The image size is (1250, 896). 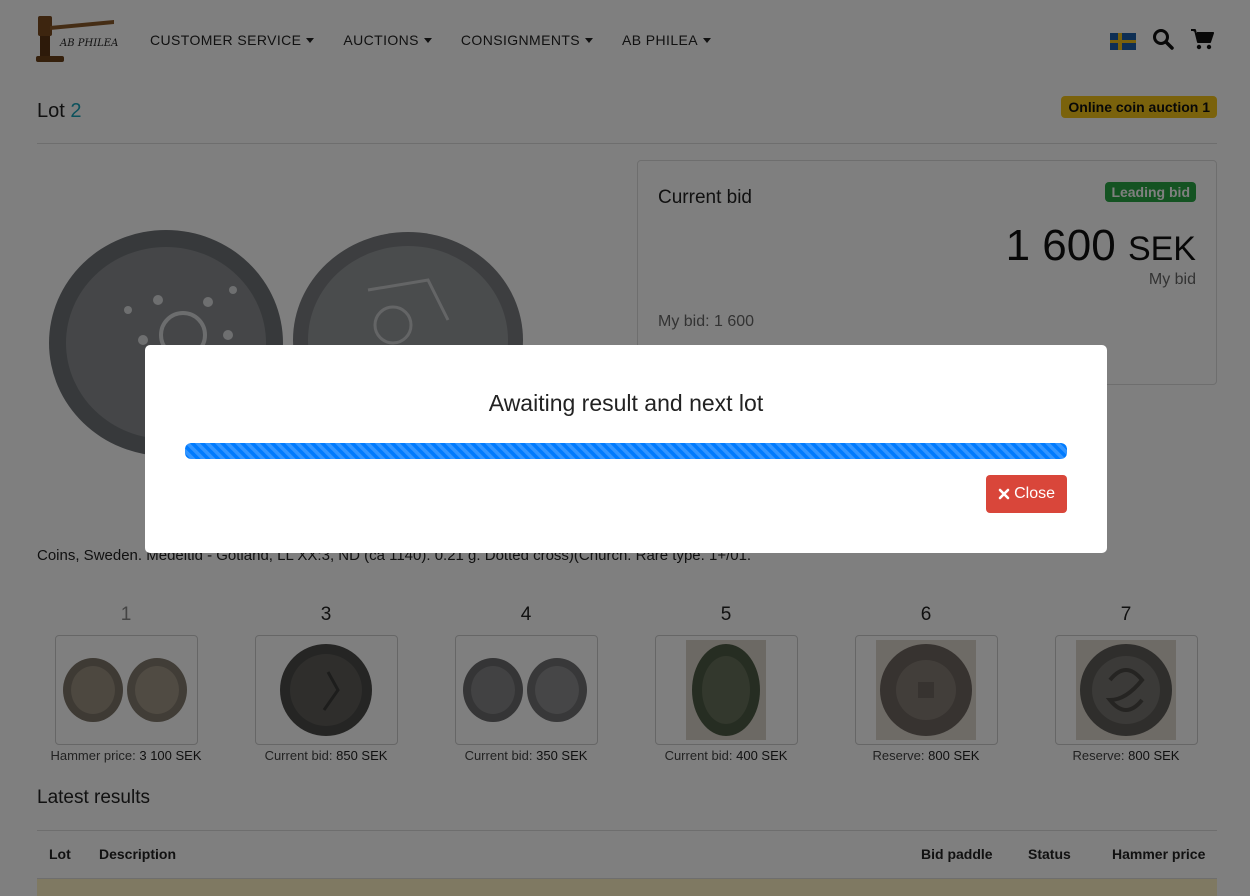 I want to click on close-icon, so click(x=1004, y=494).